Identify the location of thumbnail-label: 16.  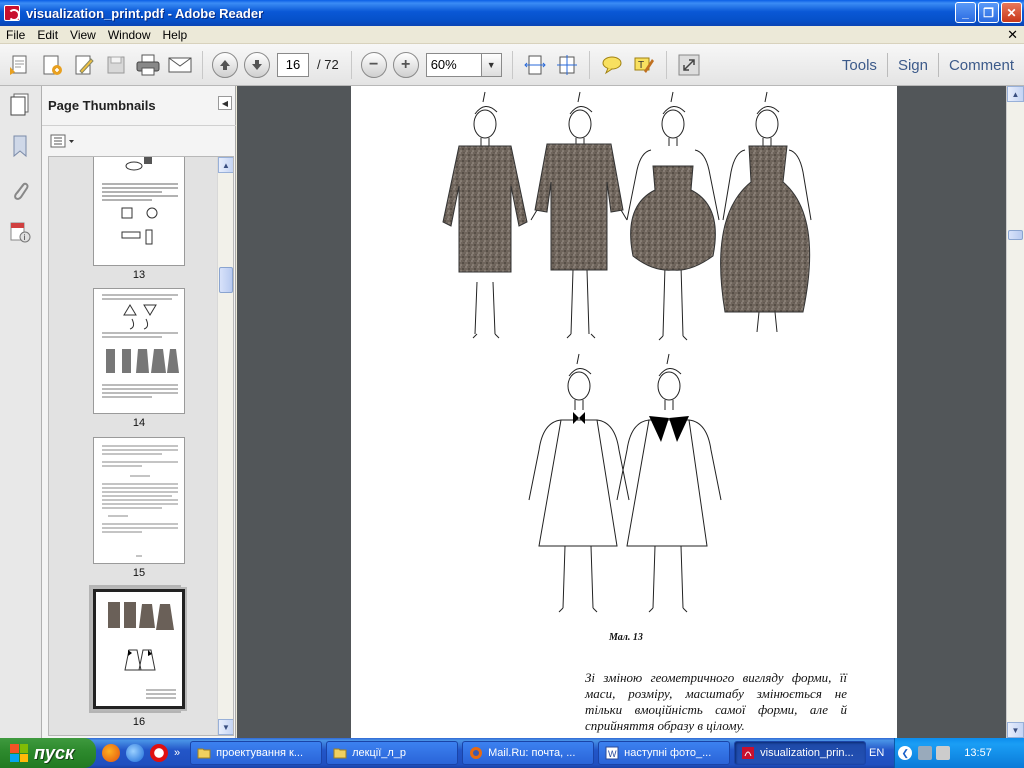
(139, 722).